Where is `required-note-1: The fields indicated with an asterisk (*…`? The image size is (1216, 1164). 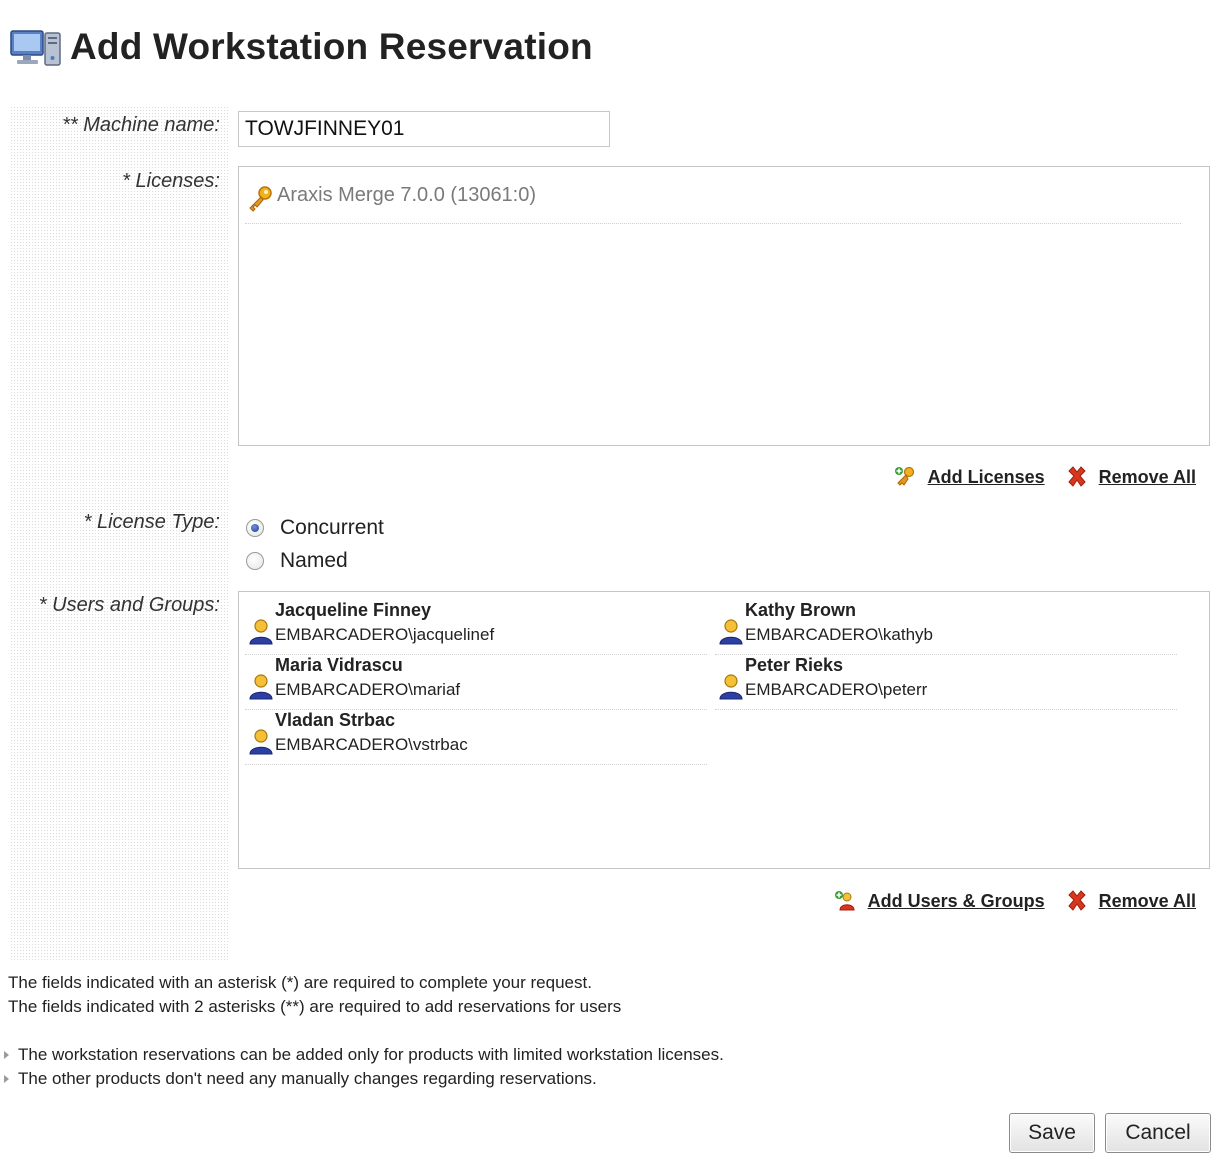 required-note-1: The fields indicated with an asterisk (*… is located at coordinates (300, 982).